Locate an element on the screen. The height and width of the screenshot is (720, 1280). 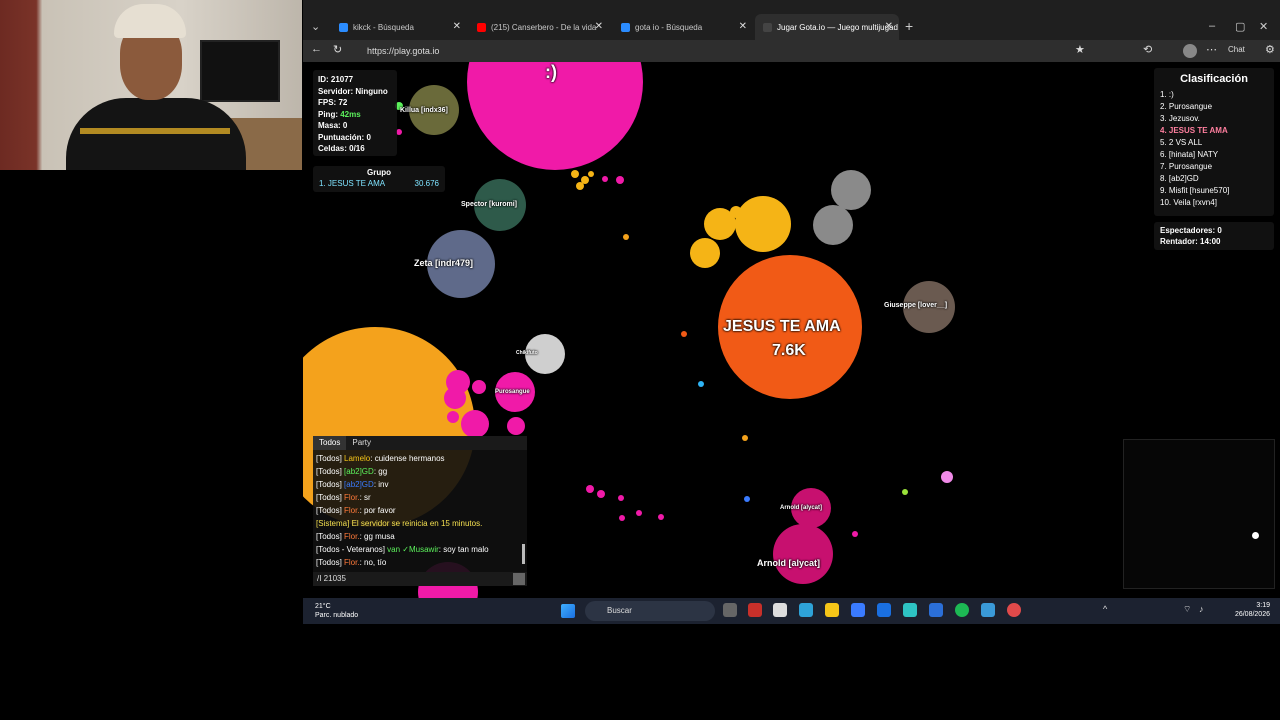
back-icon: ← is located at coordinates (316, 49).